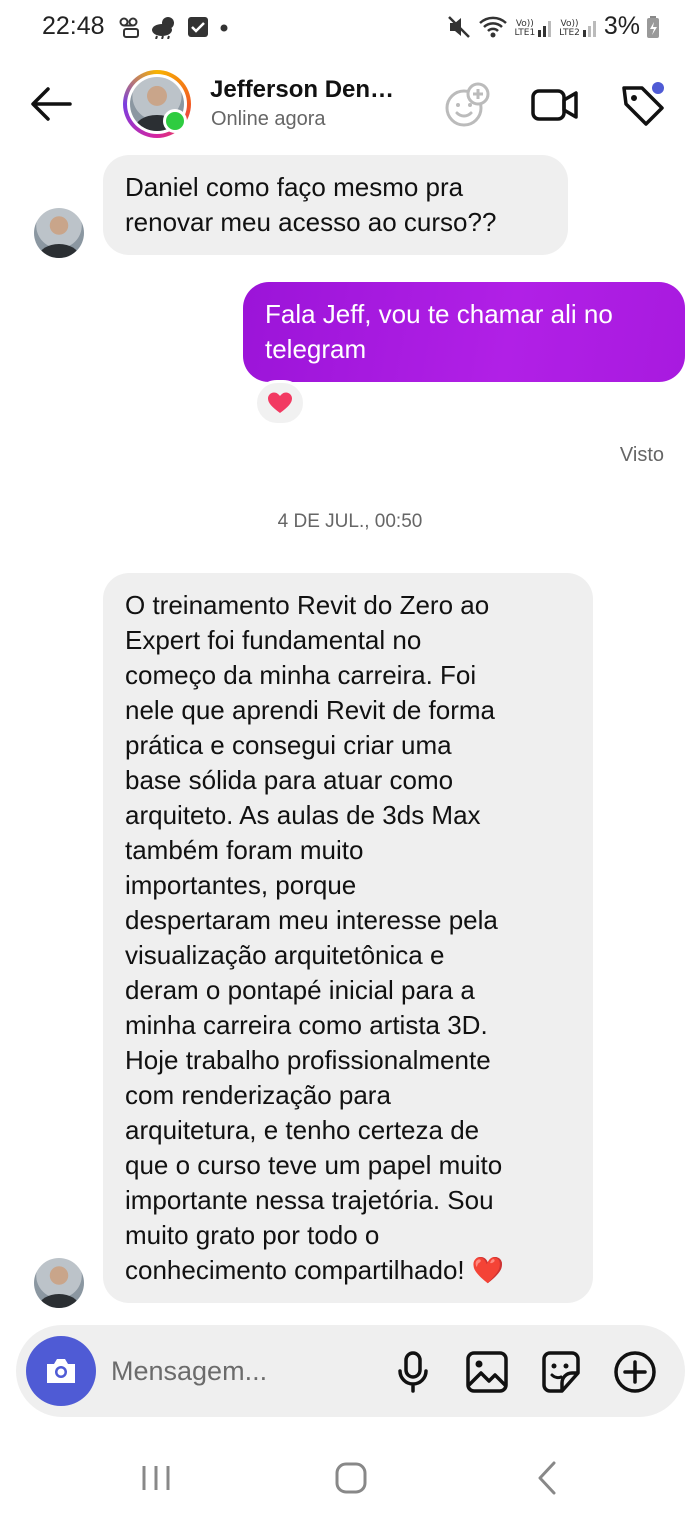 The image size is (700, 1518). I want to click on status-time: 22:48, so click(73, 26).